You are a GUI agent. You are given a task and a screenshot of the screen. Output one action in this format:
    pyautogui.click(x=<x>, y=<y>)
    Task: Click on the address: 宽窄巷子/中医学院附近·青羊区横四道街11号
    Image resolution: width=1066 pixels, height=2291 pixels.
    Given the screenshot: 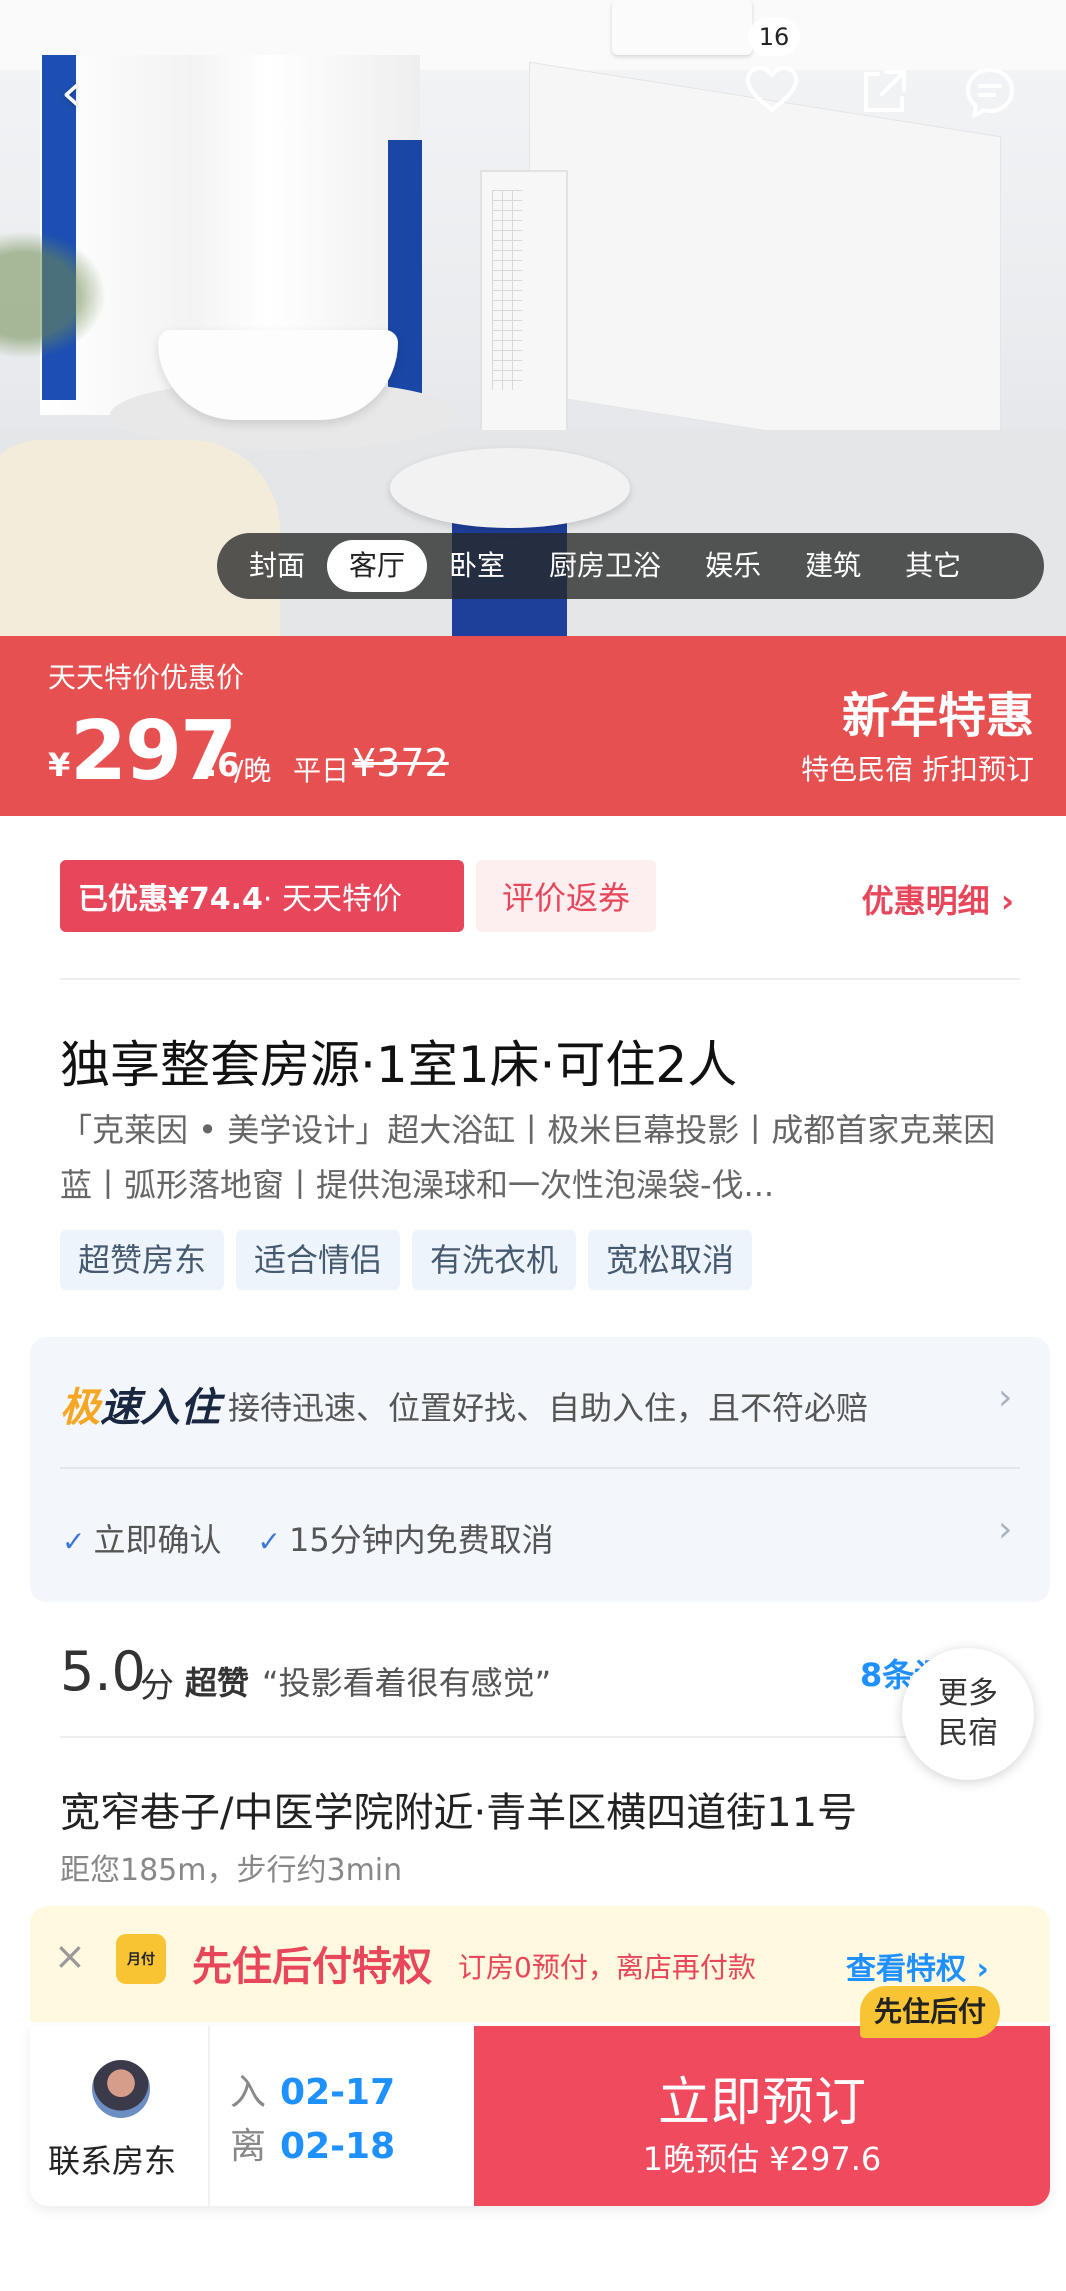 What is the action you would take?
    pyautogui.click(x=458, y=1809)
    